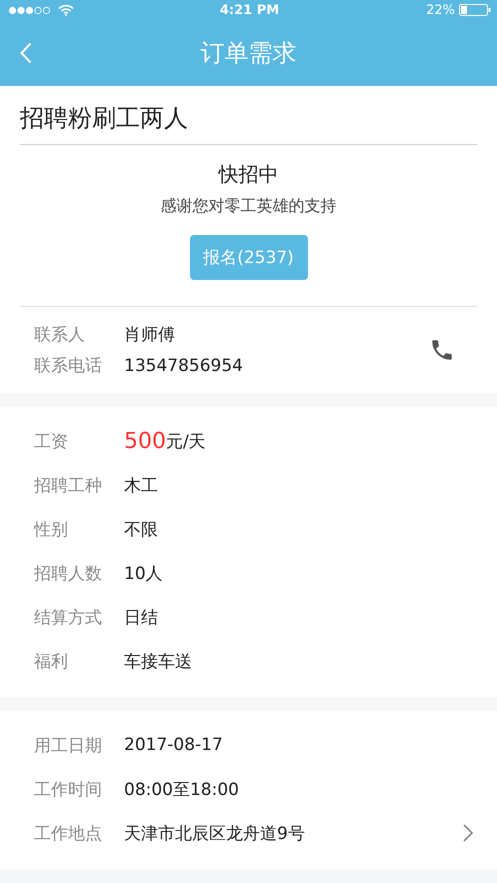 This screenshot has width=497, height=883. I want to click on page-title: 订单需求, so click(248, 53).